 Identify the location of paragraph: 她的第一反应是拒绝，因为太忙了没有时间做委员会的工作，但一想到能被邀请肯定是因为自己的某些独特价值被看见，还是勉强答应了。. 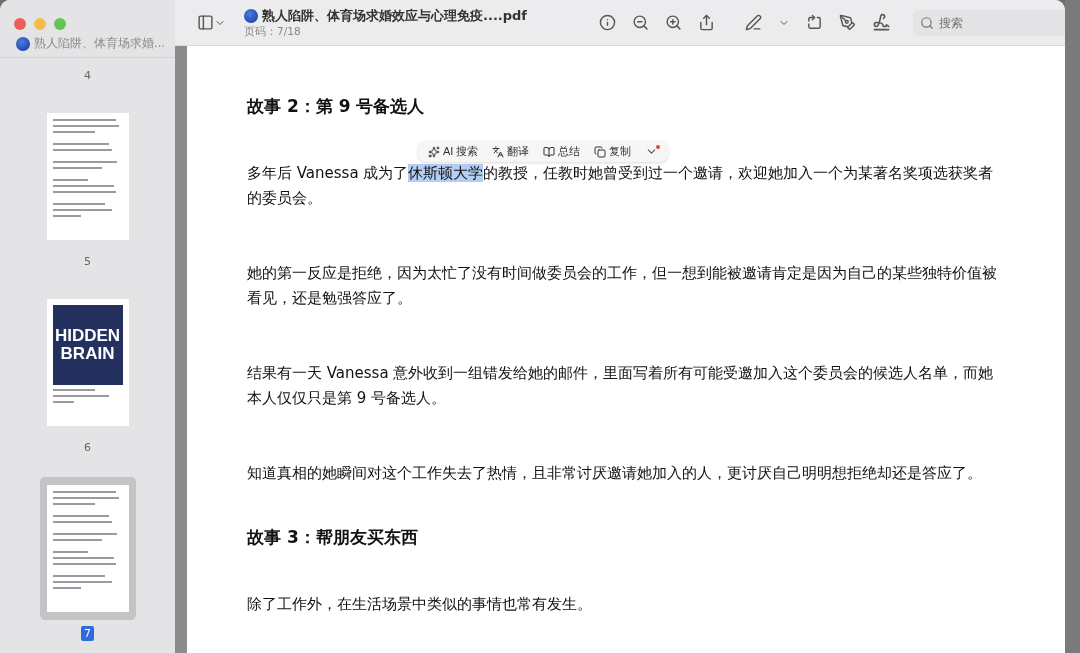
(622, 286).